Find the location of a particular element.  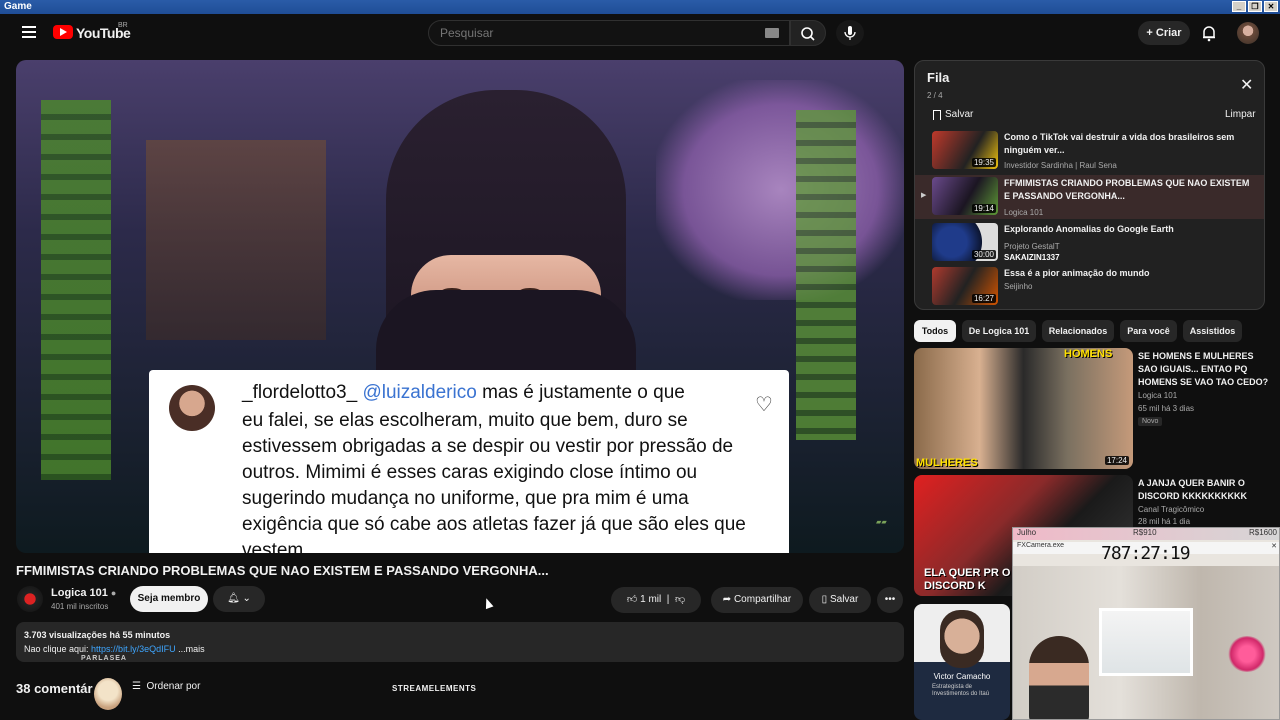

new-badge: Novo is located at coordinates (1150, 421).